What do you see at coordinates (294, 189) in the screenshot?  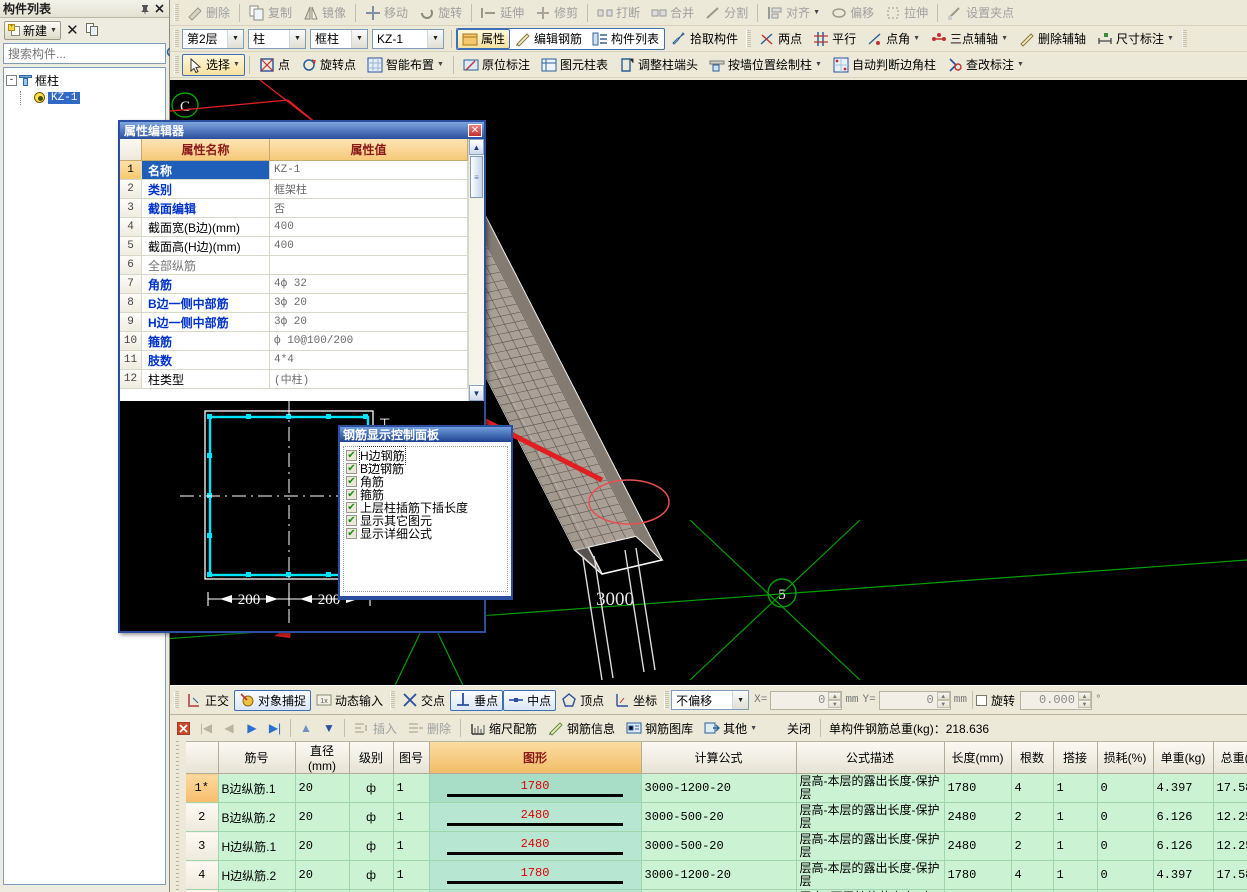 I see `property-row: 2 类别 框架柱` at bounding box center [294, 189].